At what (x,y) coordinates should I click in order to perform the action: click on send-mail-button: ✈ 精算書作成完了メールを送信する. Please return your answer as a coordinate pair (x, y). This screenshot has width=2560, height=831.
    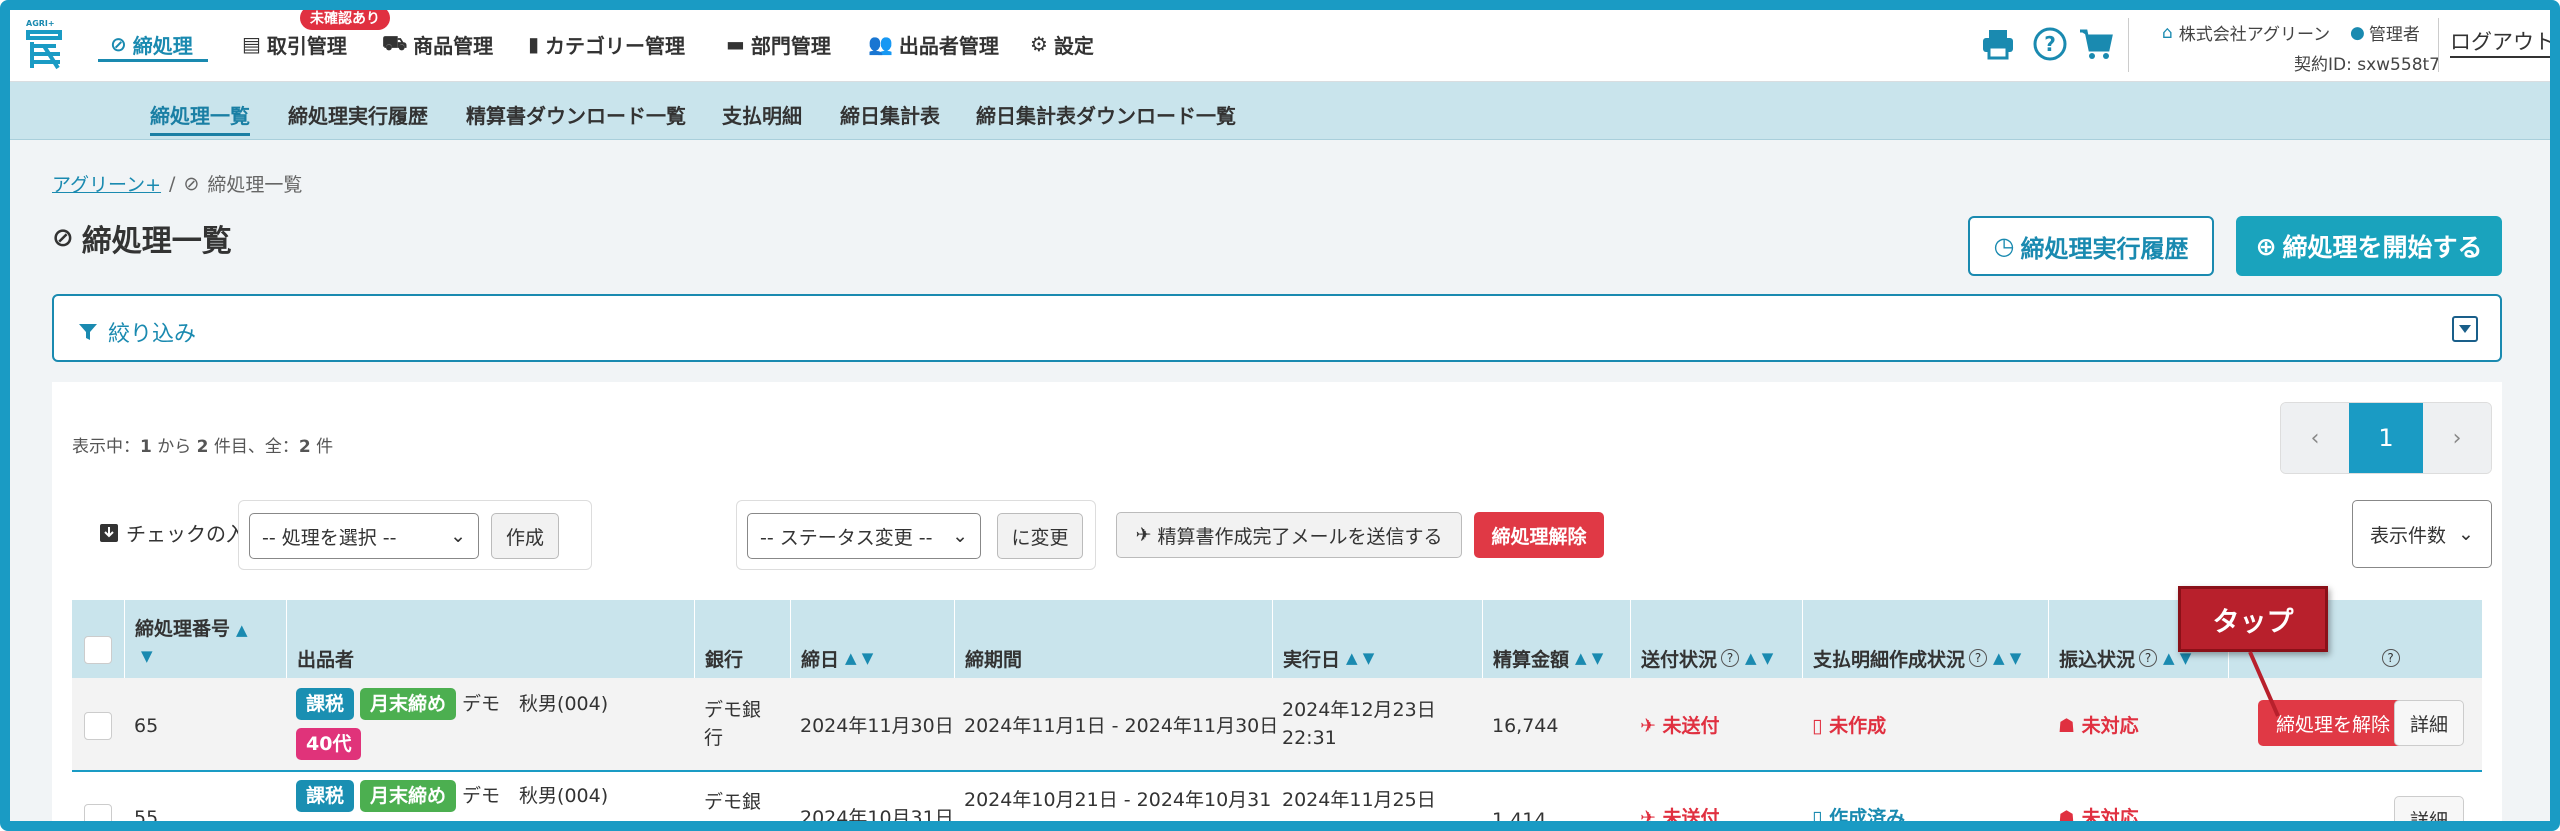
    Looking at the image, I should click on (1289, 535).